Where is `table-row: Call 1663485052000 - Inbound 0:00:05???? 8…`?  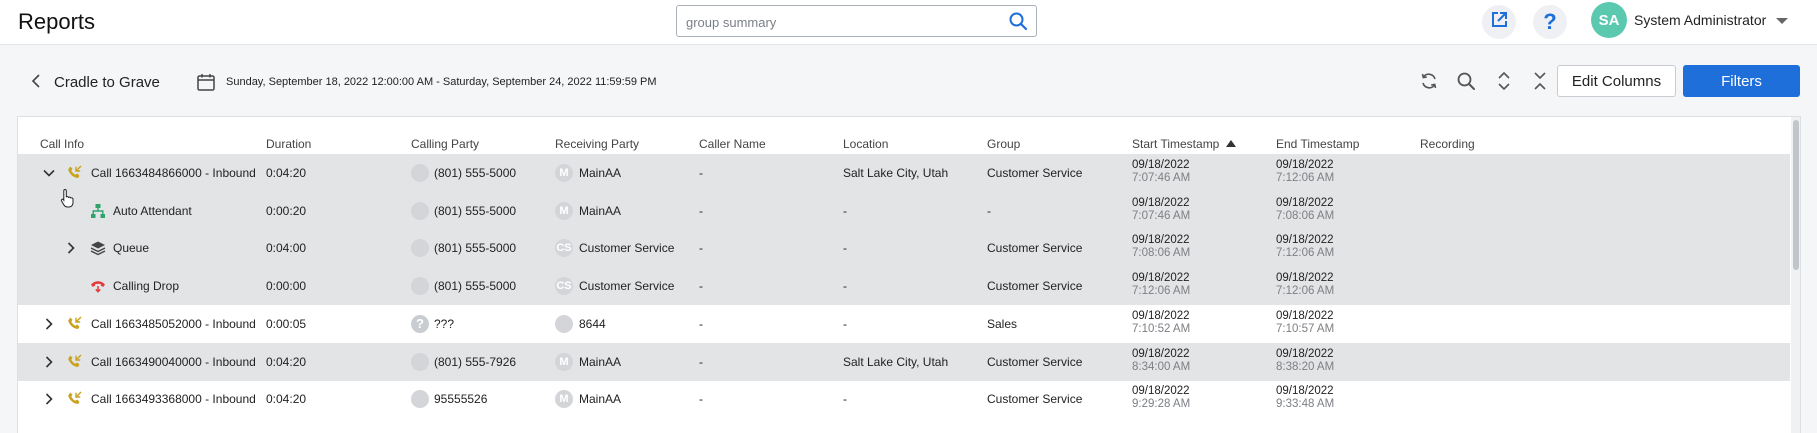 table-row: Call 1663485052000 - Inbound 0:00:05???? 8… is located at coordinates (904, 324).